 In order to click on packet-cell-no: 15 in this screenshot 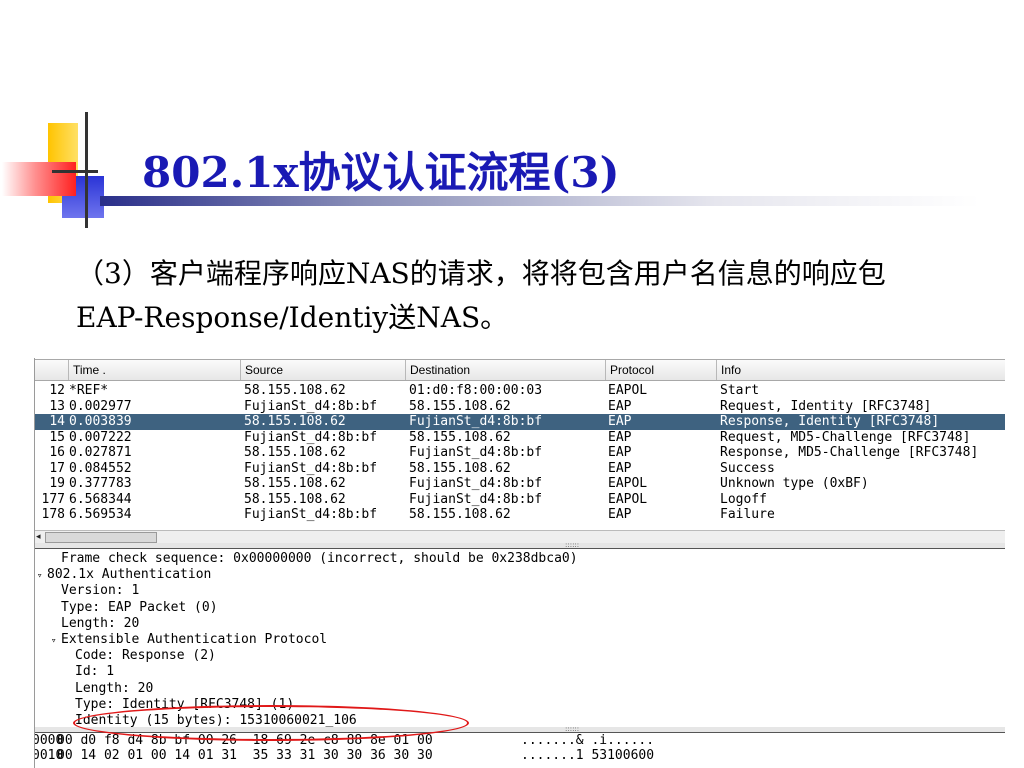, I will do `click(57, 437)`.